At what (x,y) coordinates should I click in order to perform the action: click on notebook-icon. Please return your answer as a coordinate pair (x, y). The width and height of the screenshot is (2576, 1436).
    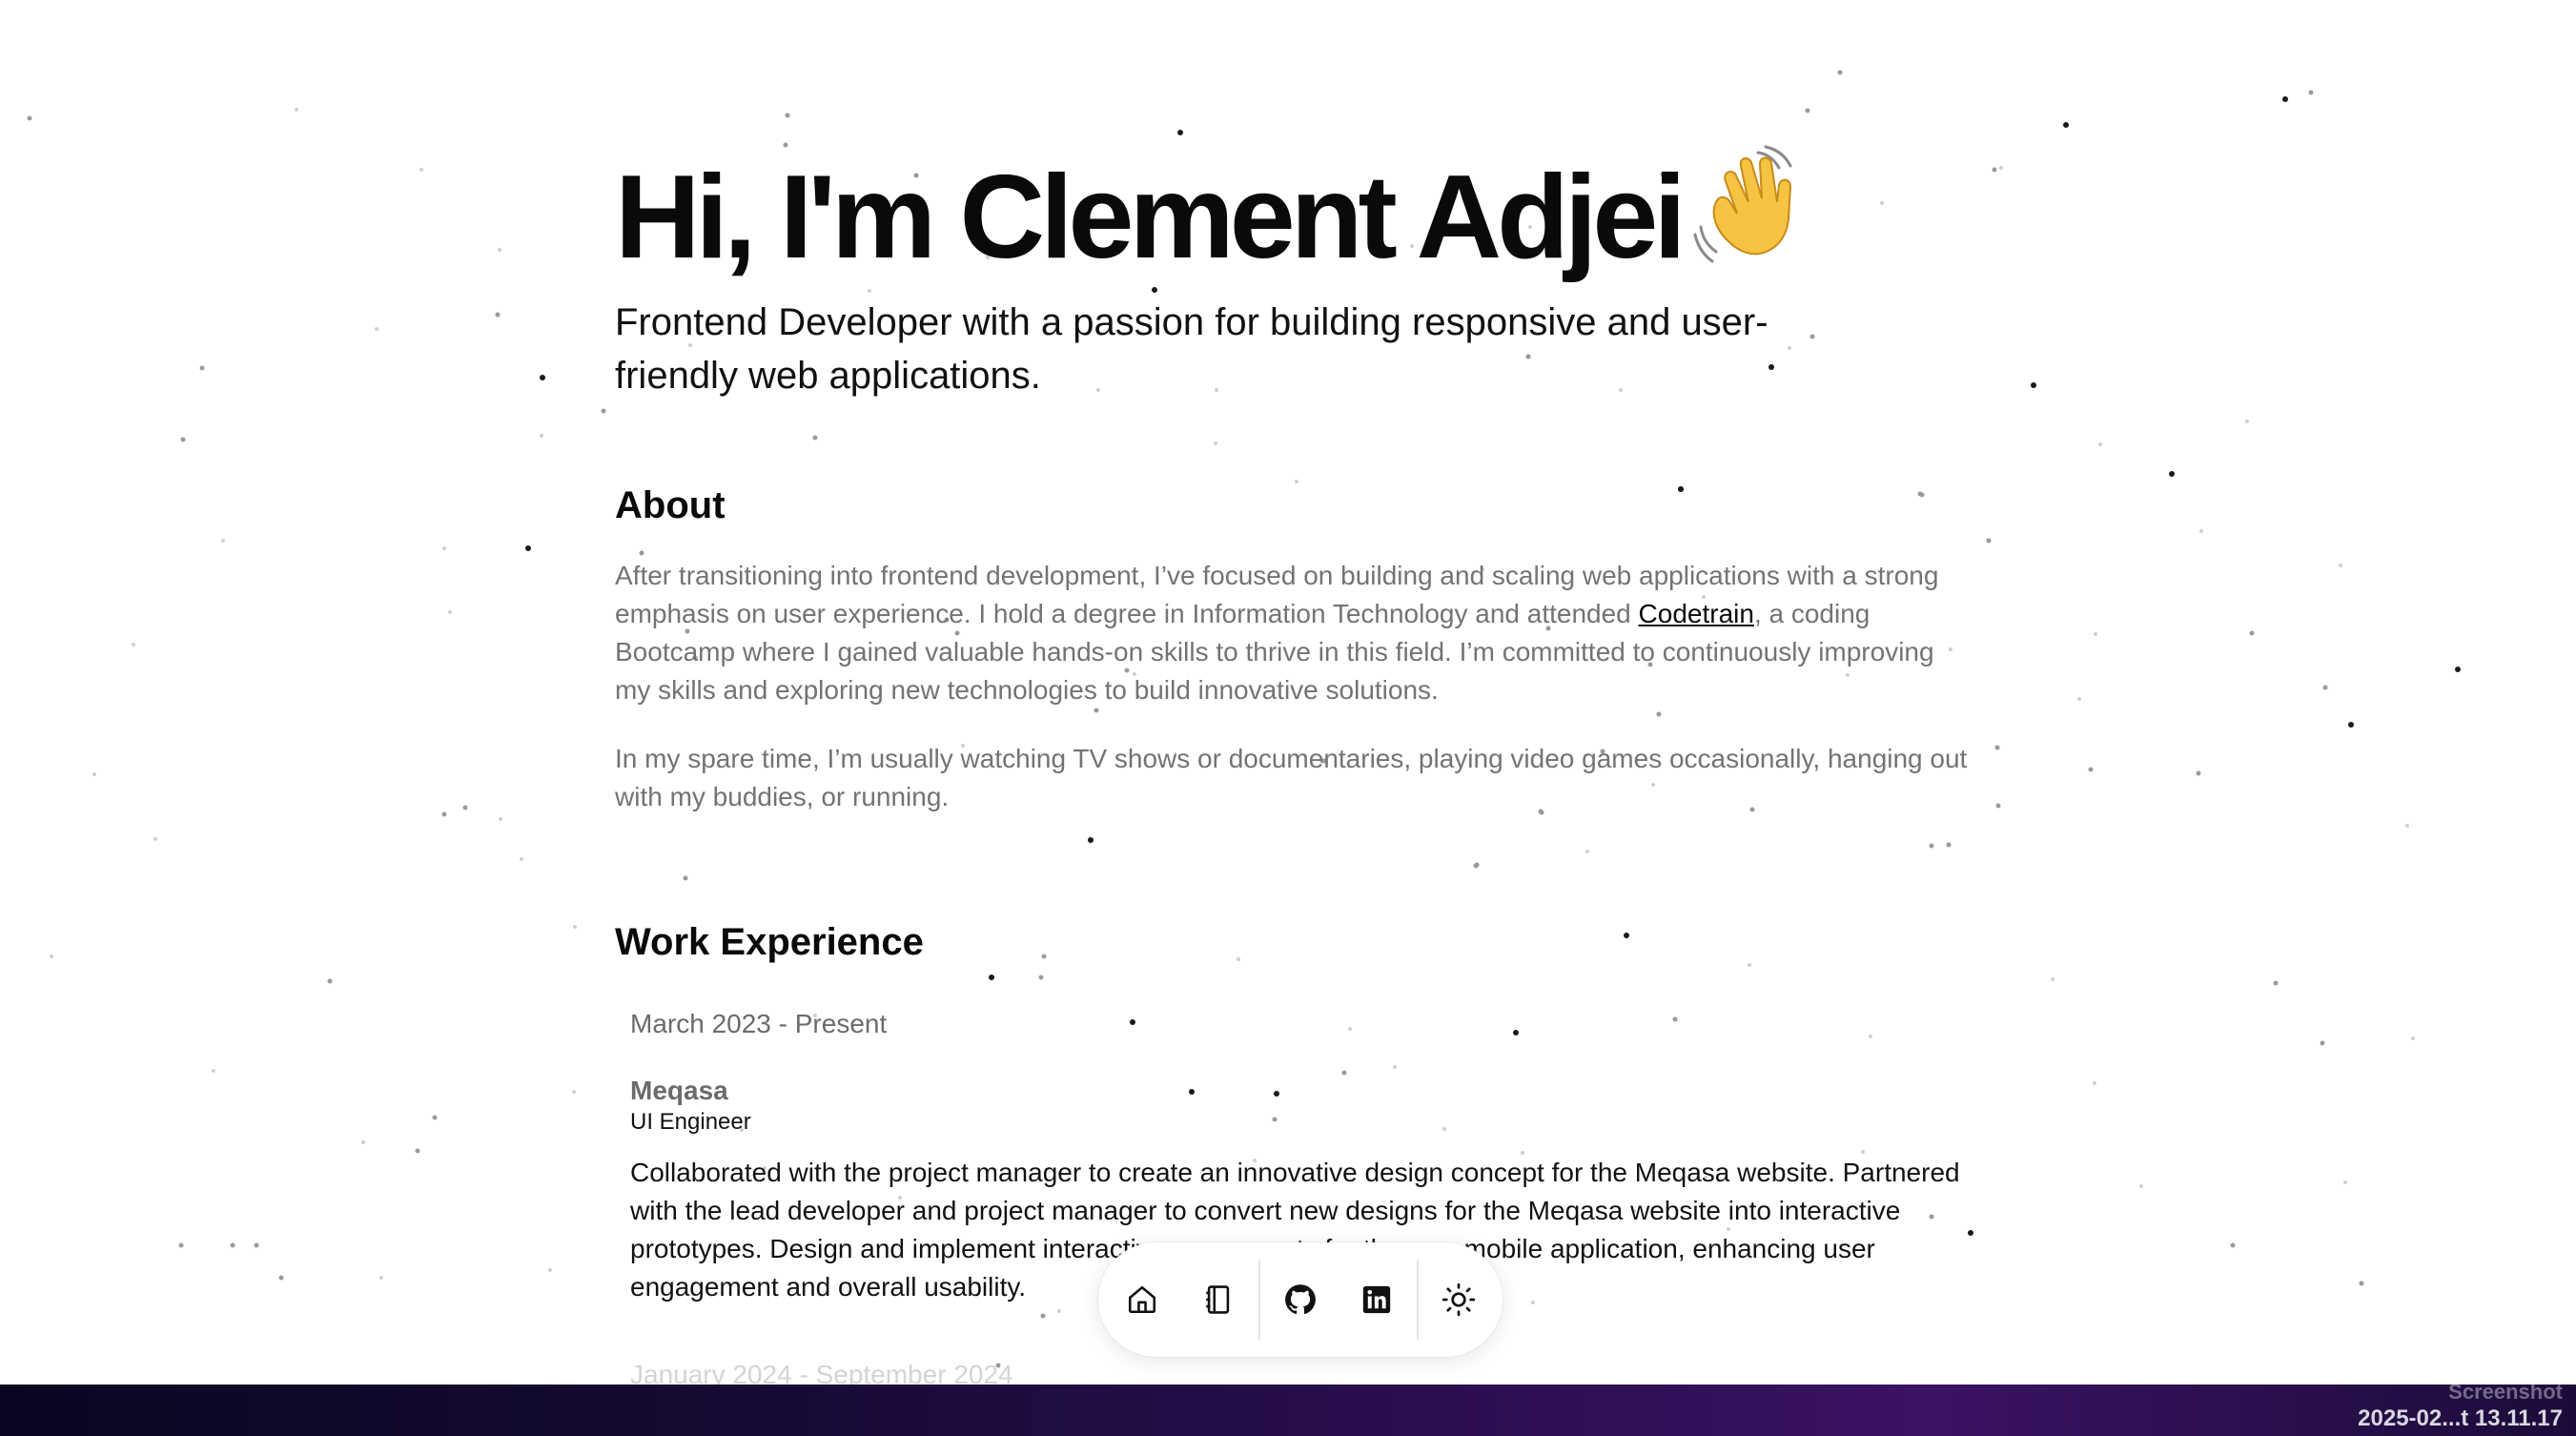
    Looking at the image, I should click on (1218, 1299).